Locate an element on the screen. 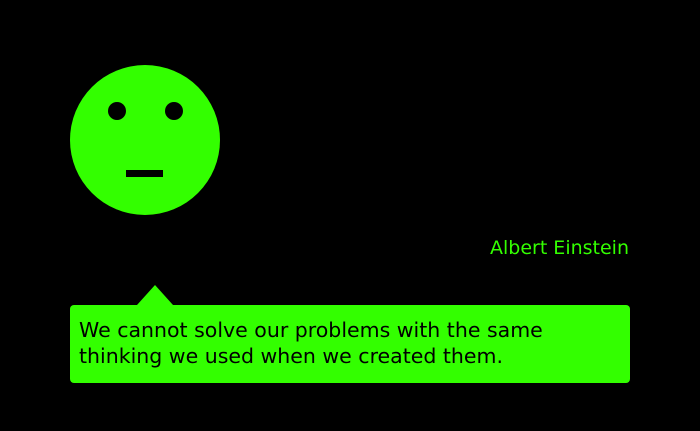 Image resolution: width=700 pixels, height=431 pixels. left-eye is located at coordinates (117, 111).